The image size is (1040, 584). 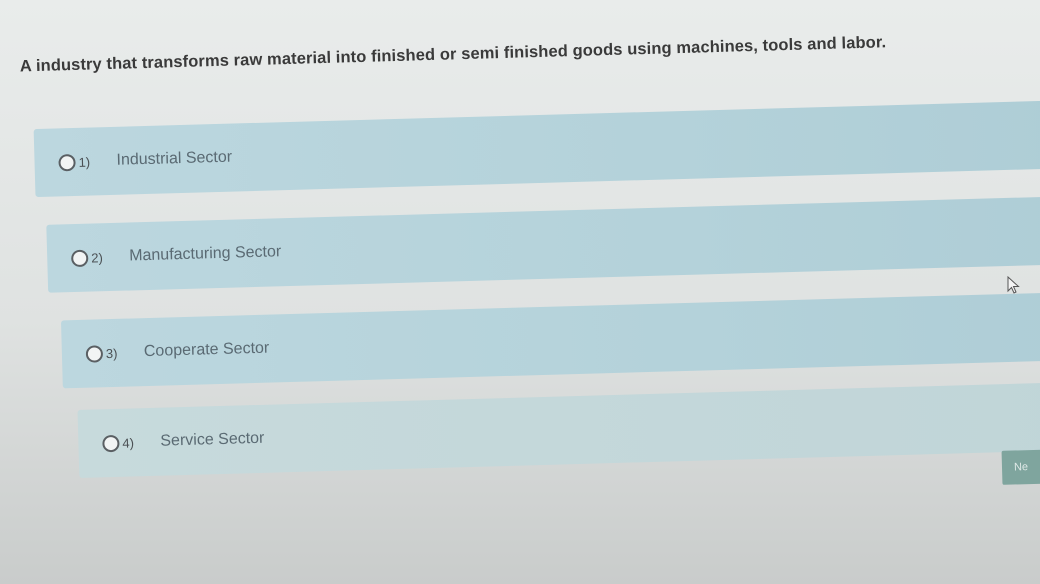 What do you see at coordinates (1013, 285) in the screenshot?
I see `mouse-pointer-icon` at bounding box center [1013, 285].